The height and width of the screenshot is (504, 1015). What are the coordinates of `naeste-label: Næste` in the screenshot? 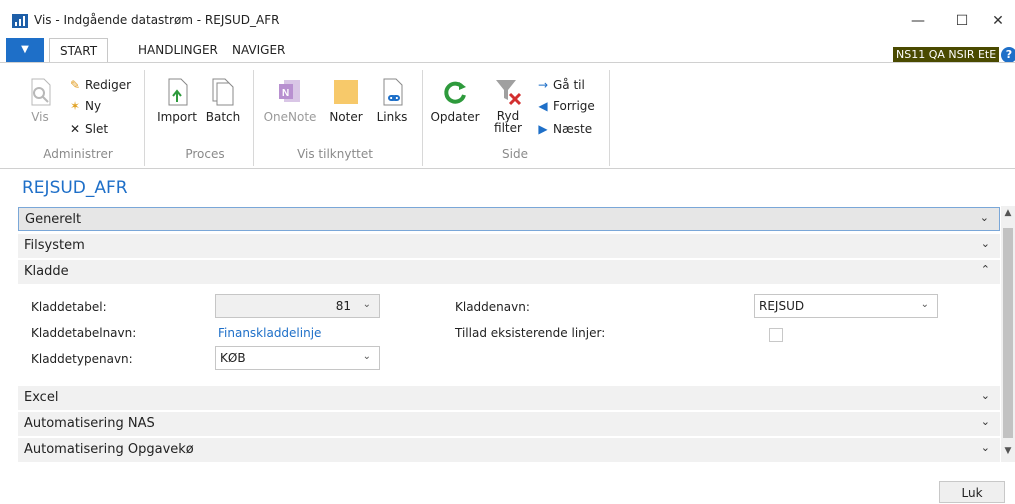 It's located at (573, 129).